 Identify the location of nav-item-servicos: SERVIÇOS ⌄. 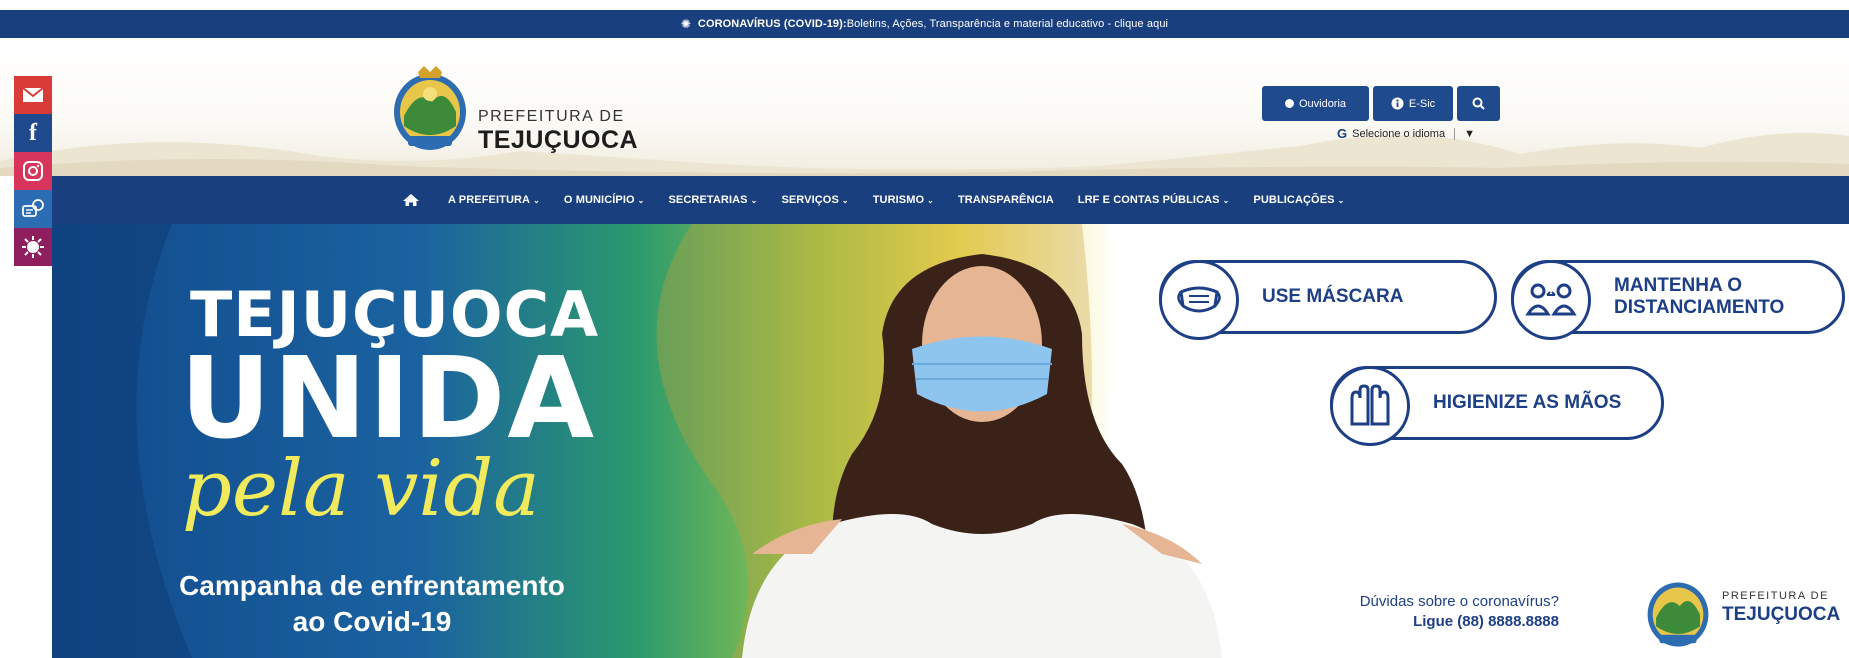
(814, 200).